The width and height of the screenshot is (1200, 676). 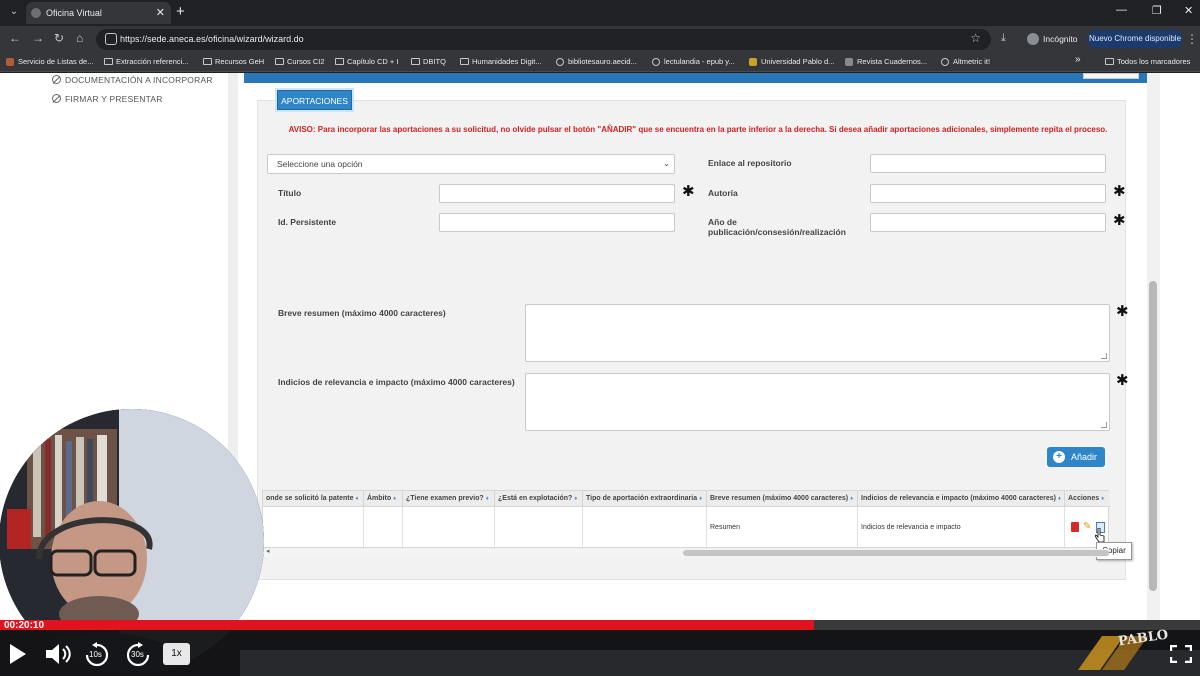 I want to click on chrome-update-button: Nuevo Chrome disponible, so click(x=1135, y=39).